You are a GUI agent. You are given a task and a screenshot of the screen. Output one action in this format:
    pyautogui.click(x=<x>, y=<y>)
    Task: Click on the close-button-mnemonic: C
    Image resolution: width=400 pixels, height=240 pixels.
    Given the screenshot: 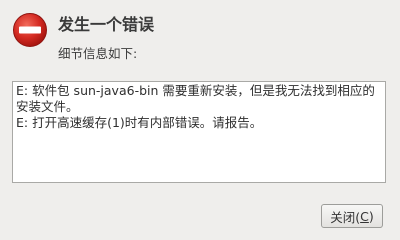 What is the action you would take?
    pyautogui.click(x=364, y=216)
    